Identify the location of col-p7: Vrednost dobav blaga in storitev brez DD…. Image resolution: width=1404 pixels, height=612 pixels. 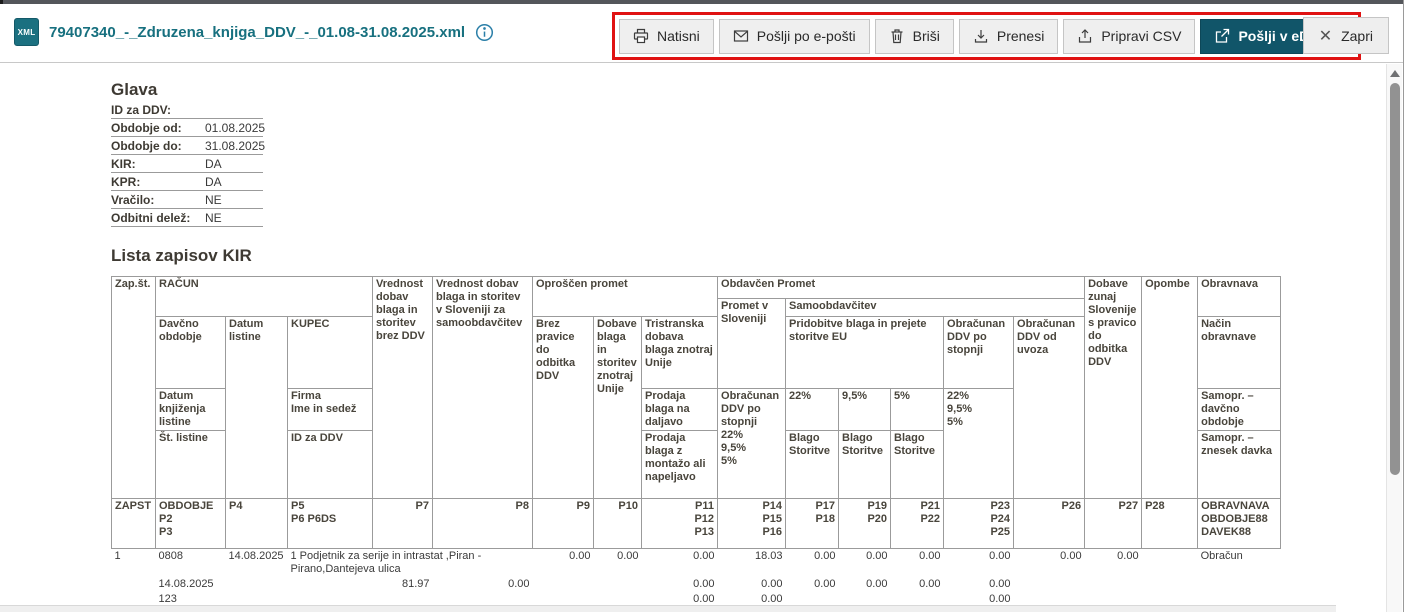
(402, 387).